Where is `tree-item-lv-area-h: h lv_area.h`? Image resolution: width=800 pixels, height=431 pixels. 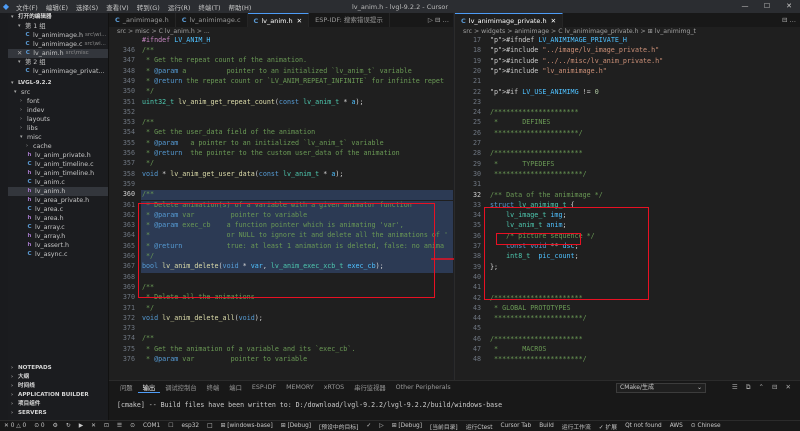 tree-item-lv-area-h: h lv_area.h is located at coordinates (58, 218).